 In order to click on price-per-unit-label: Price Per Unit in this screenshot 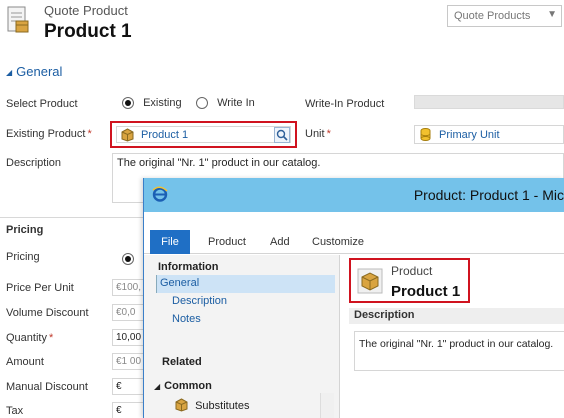, I will do `click(40, 288)`.